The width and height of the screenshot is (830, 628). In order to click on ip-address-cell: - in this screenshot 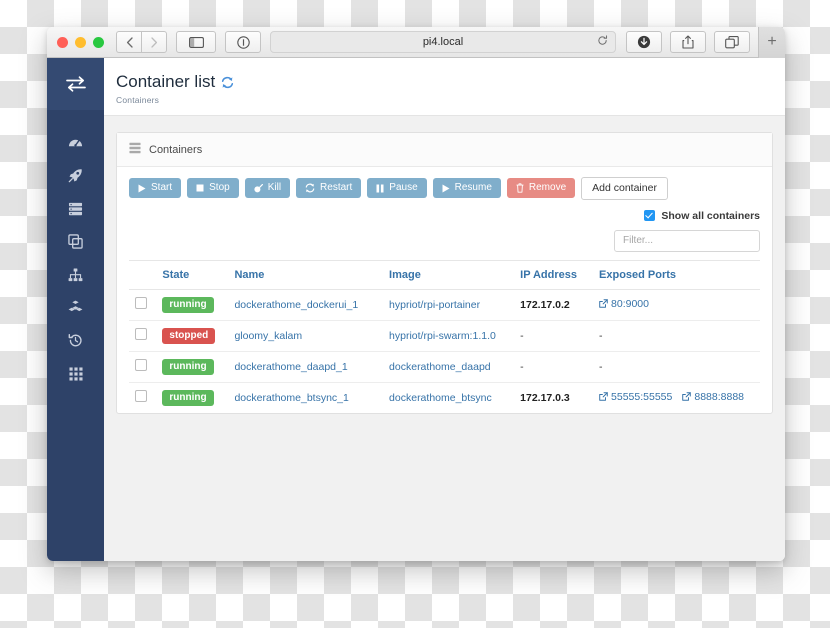, I will do `click(554, 336)`.